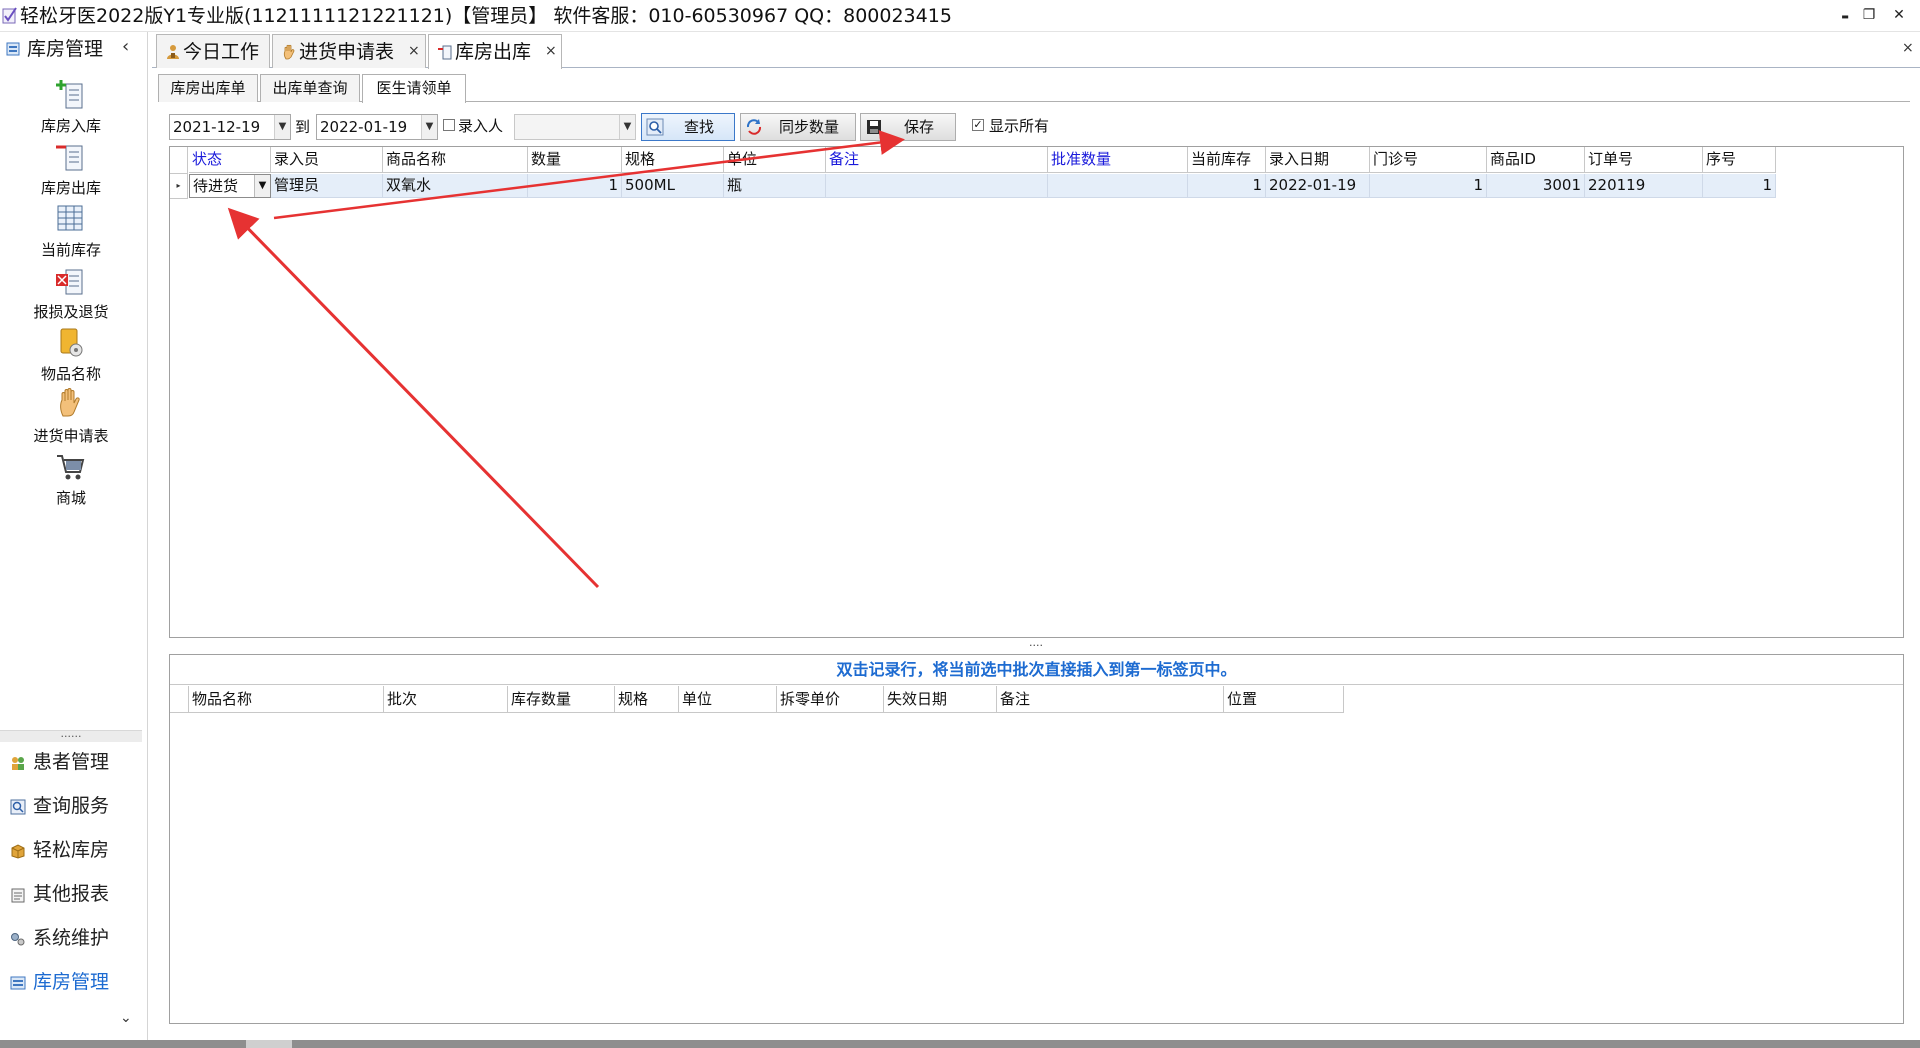 The height and width of the screenshot is (1048, 1920). Describe the element at coordinates (1227, 160) in the screenshot. I see `column-header-current-stock: 当前库存` at that location.